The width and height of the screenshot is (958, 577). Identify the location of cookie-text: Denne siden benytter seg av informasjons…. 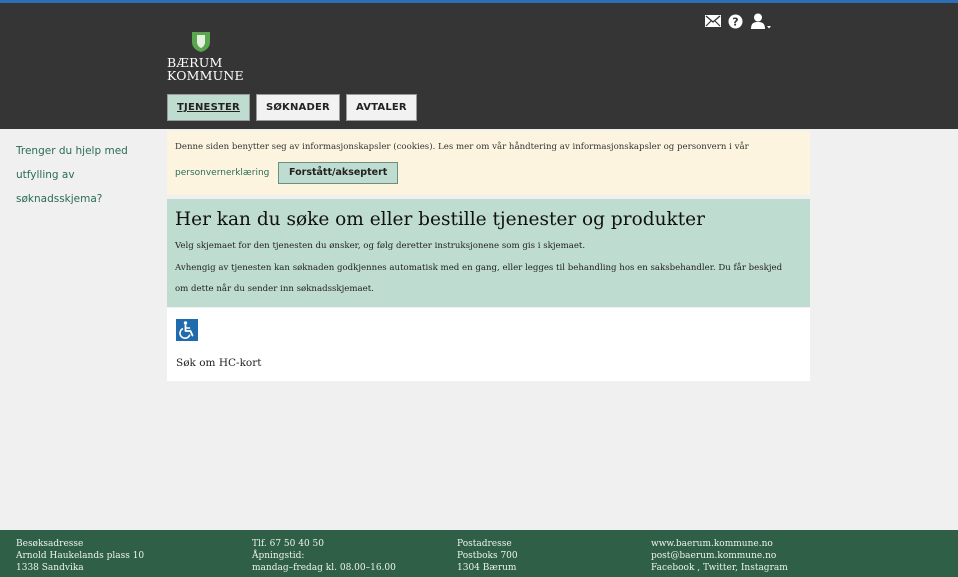
(462, 147).